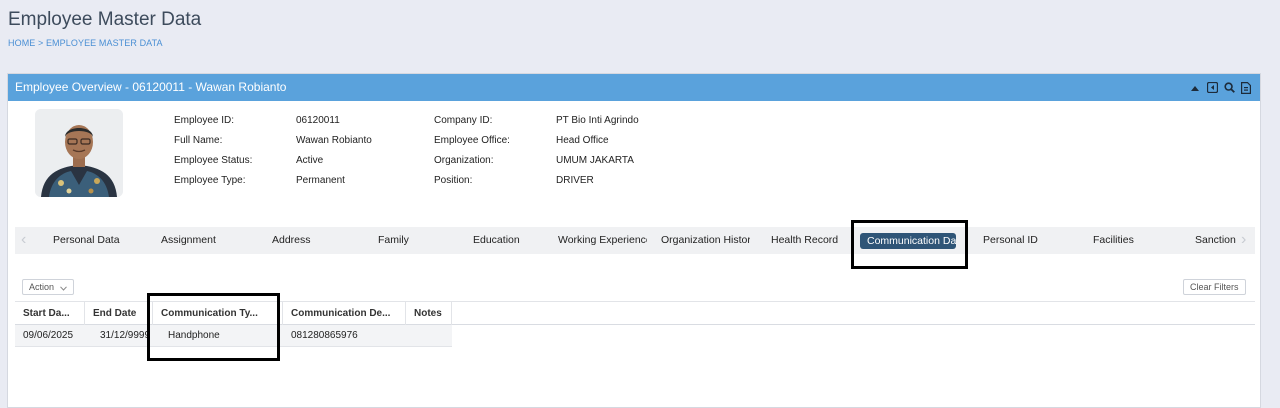  I want to click on column-header-notes: Notes, so click(429, 313).